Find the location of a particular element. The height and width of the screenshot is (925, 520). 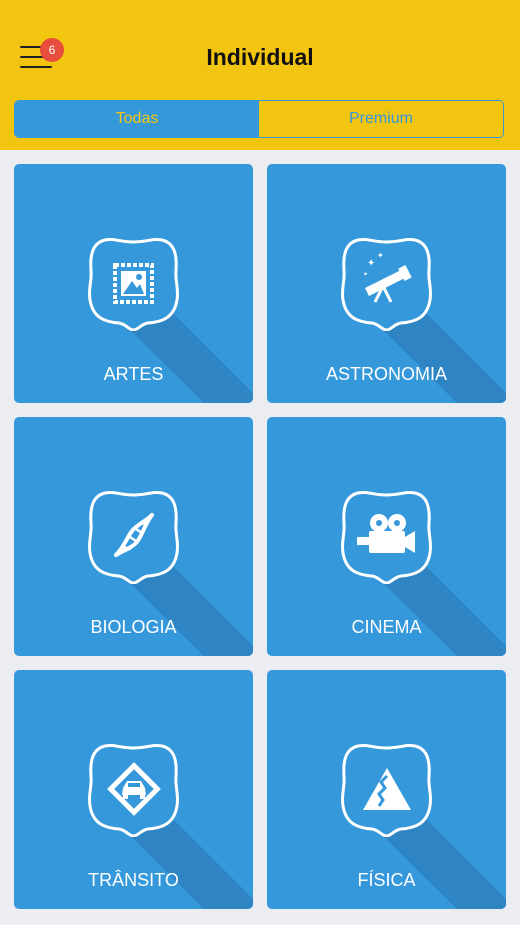

car-road-sign-icon is located at coordinates (133, 790).